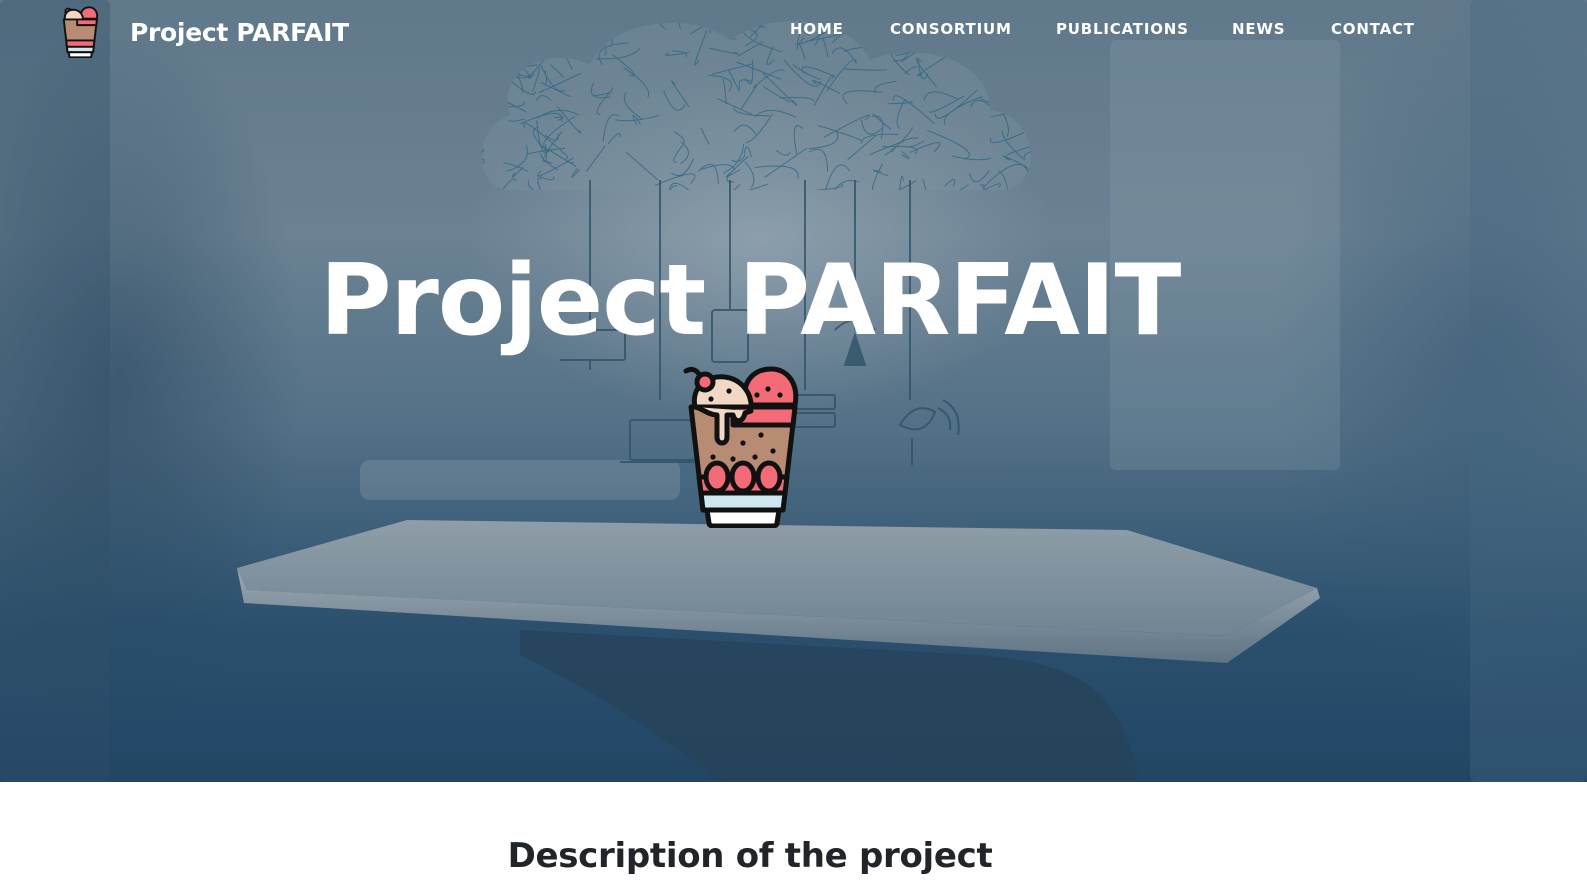 The image size is (1587, 889). I want to click on nav-link-contact: CONTACT, so click(1373, 29).